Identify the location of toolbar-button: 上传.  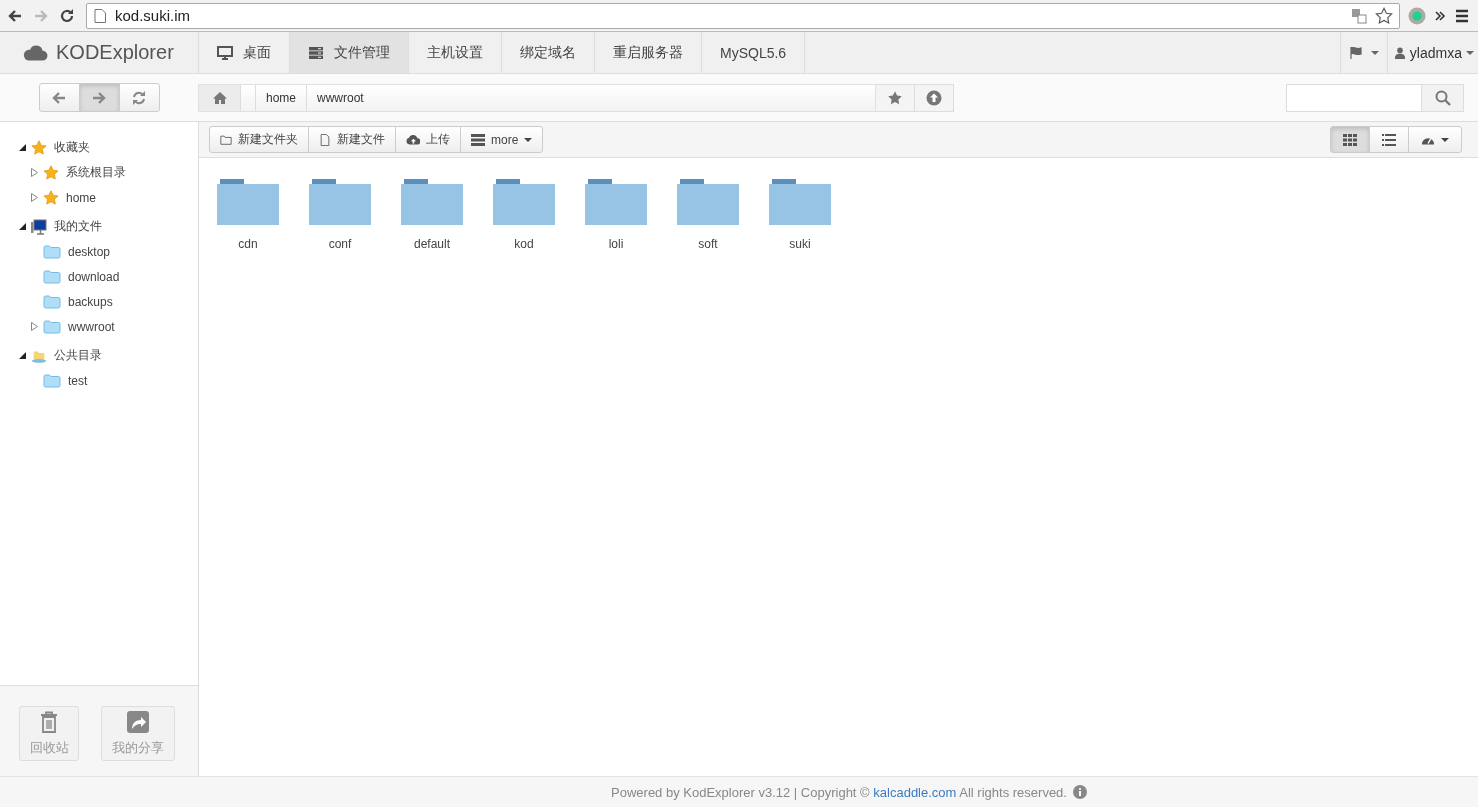
(428, 139).